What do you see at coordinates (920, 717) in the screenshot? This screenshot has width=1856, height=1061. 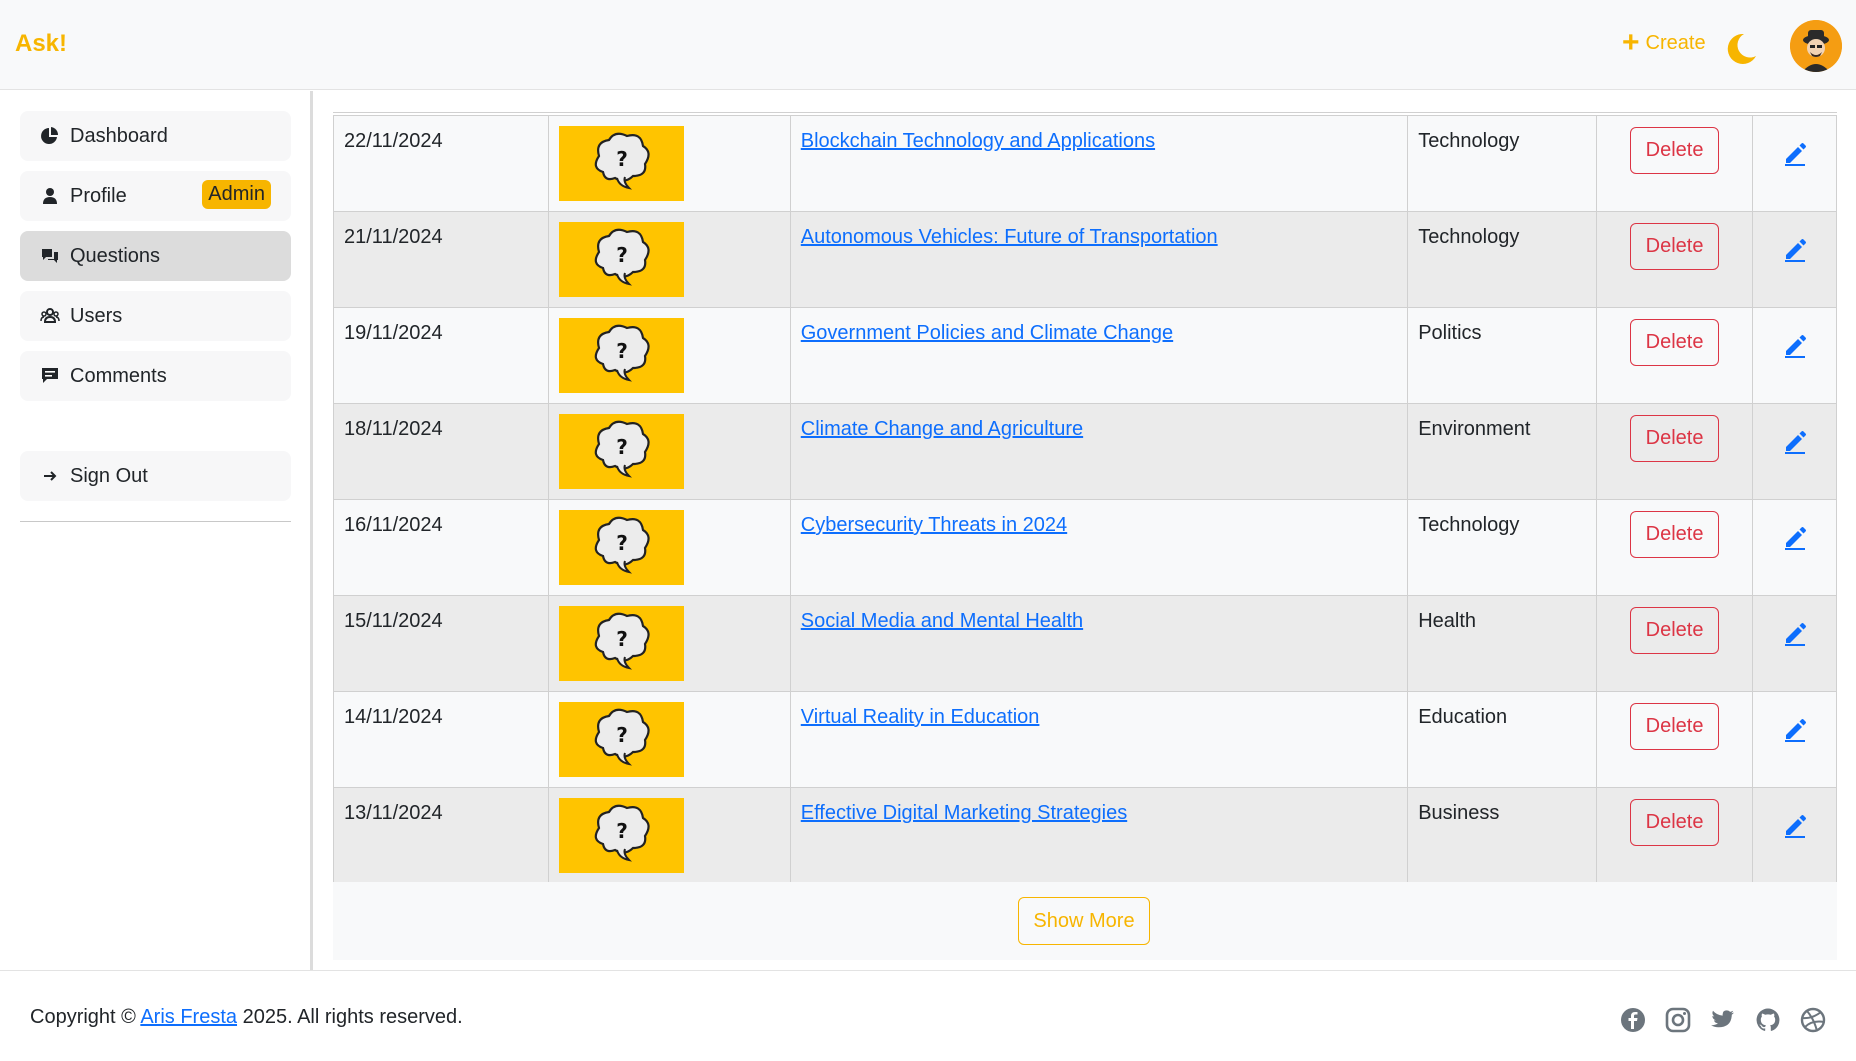 I see `question-title-link: Virtual Reality in Education` at bounding box center [920, 717].